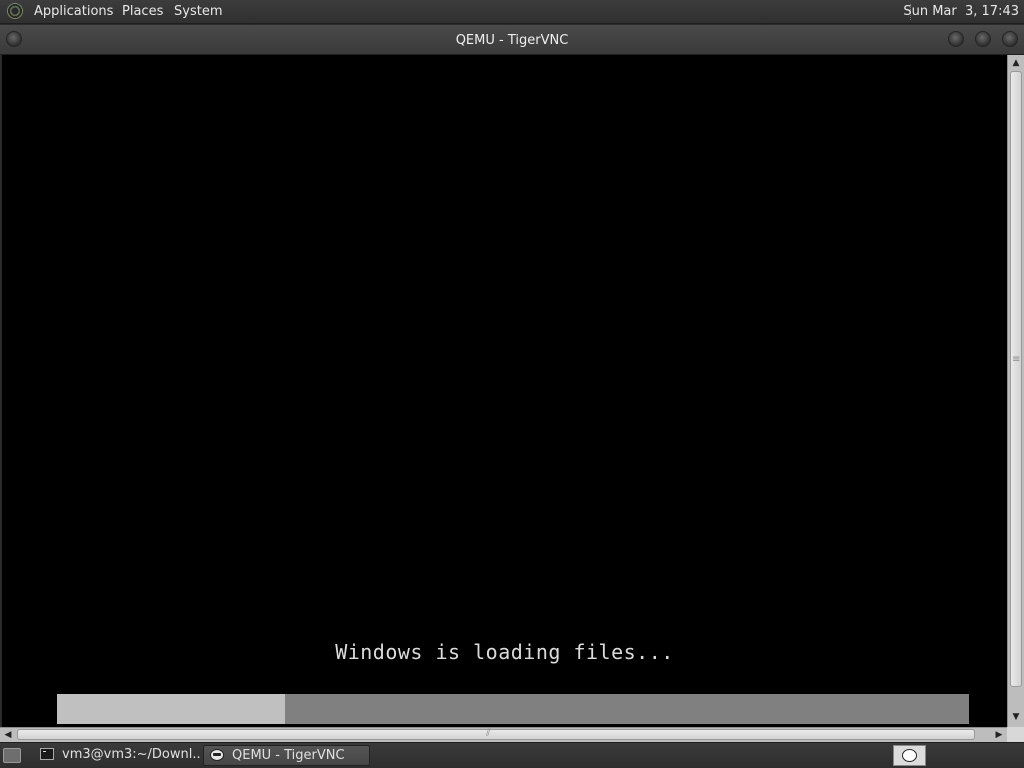  Describe the element at coordinates (198, 11) in the screenshot. I see `system-menu: System` at that location.